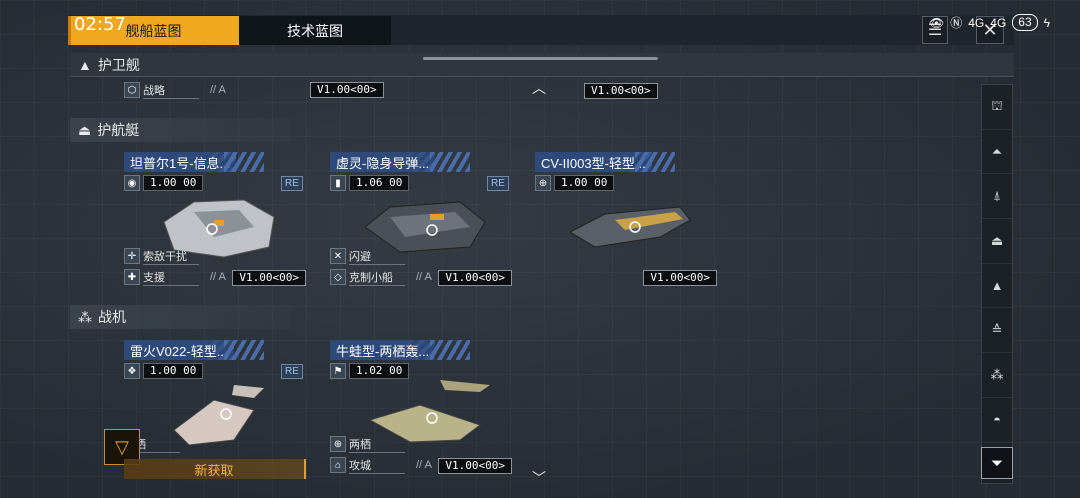 This screenshot has height=498, width=1080. What do you see at coordinates (85, 64) in the screenshot?
I see `collapse-icon: ▲` at bounding box center [85, 64].